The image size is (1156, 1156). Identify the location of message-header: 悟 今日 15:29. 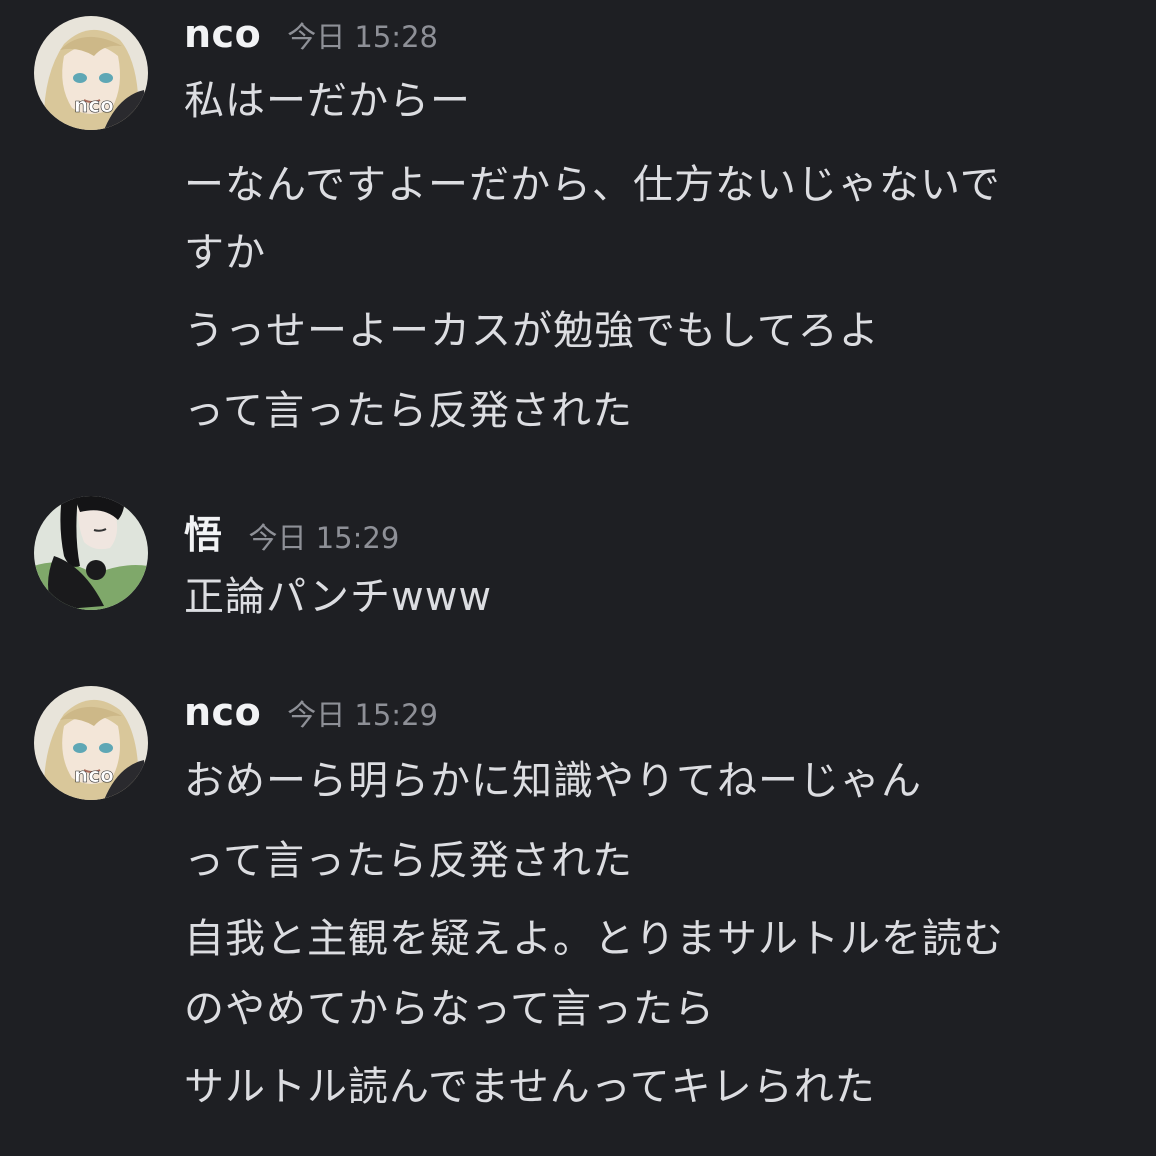
(291, 534).